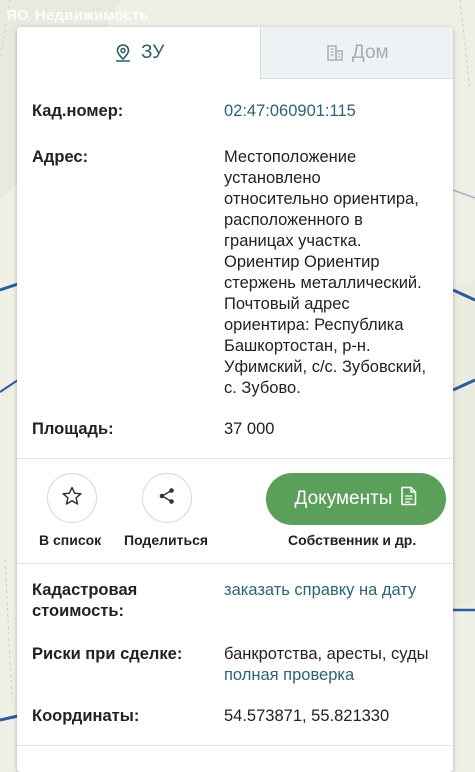 The height and width of the screenshot is (772, 475). Describe the element at coordinates (123, 53) in the screenshot. I see `map-pin-icon` at that location.